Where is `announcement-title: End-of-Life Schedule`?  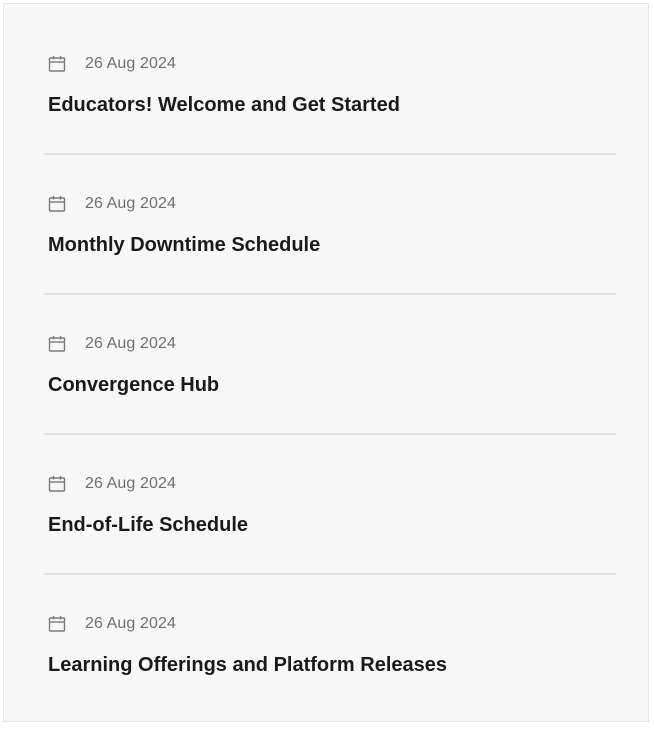 announcement-title: End-of-Life Schedule is located at coordinates (148, 525).